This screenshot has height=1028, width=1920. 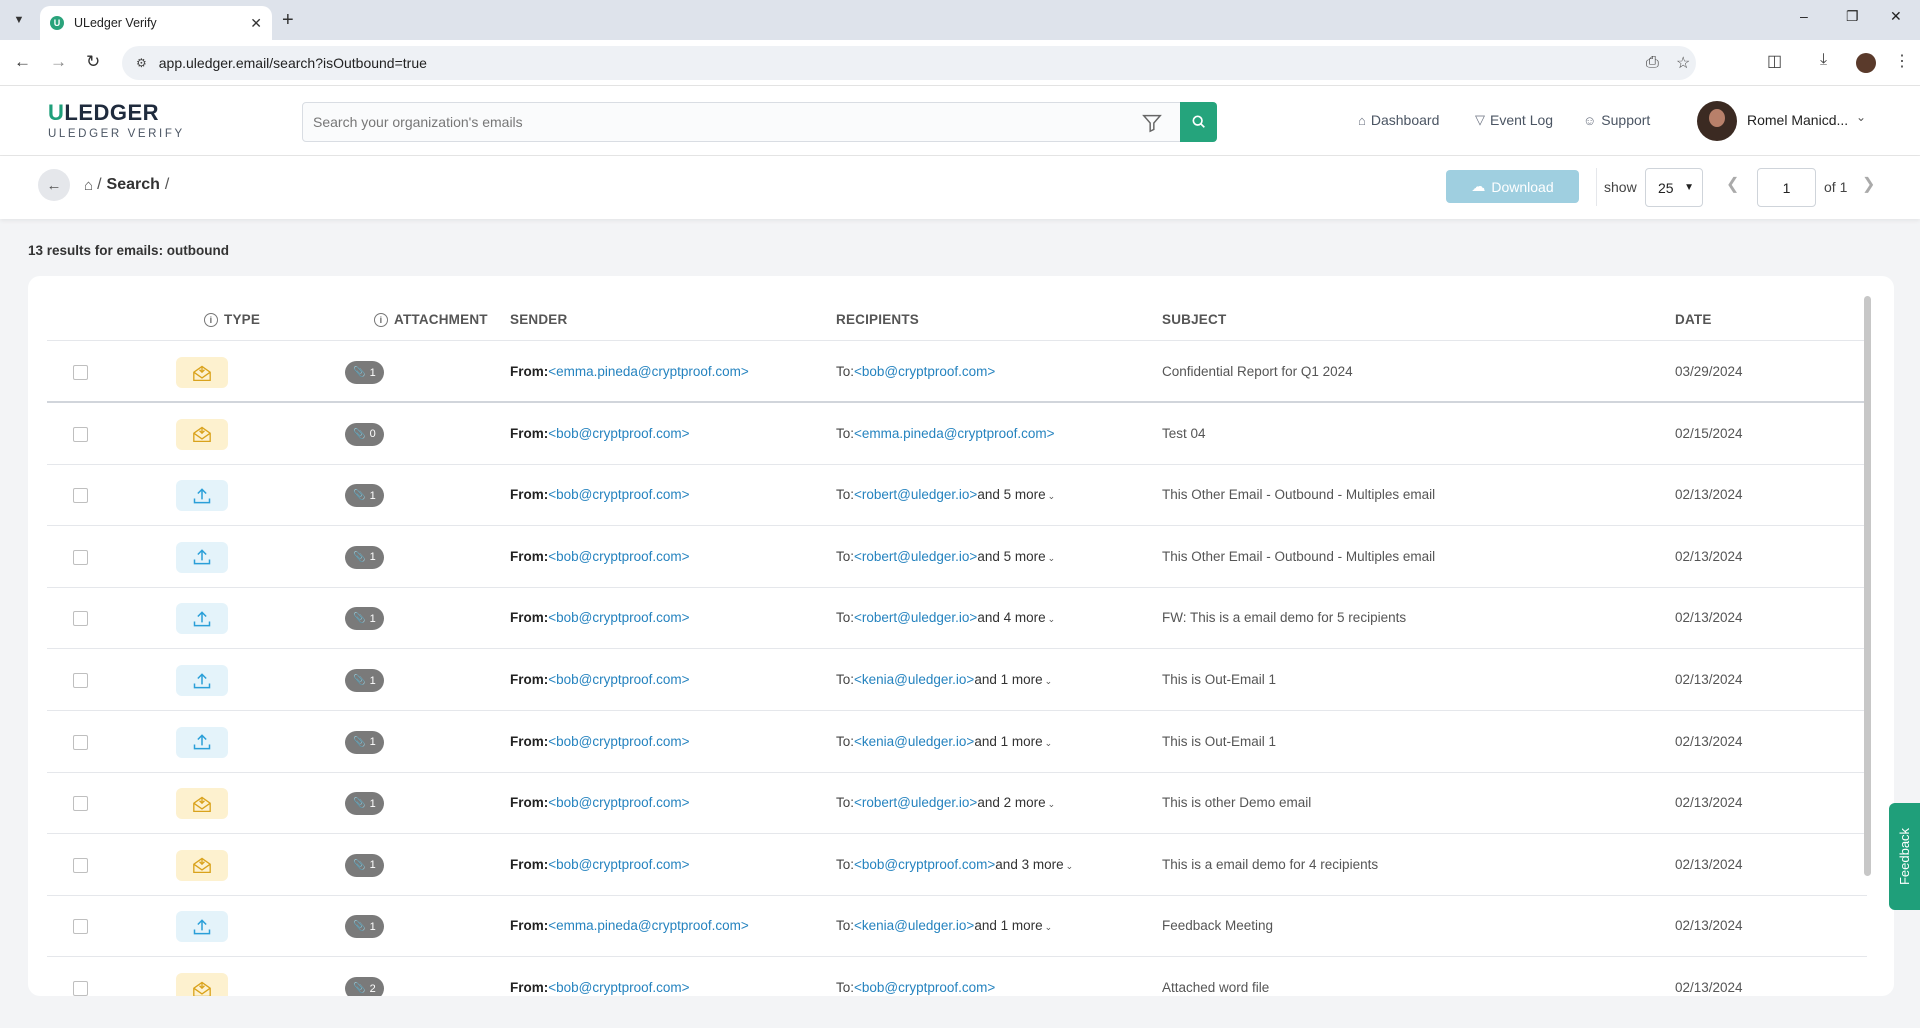 I want to click on search-input, so click(x=723, y=122).